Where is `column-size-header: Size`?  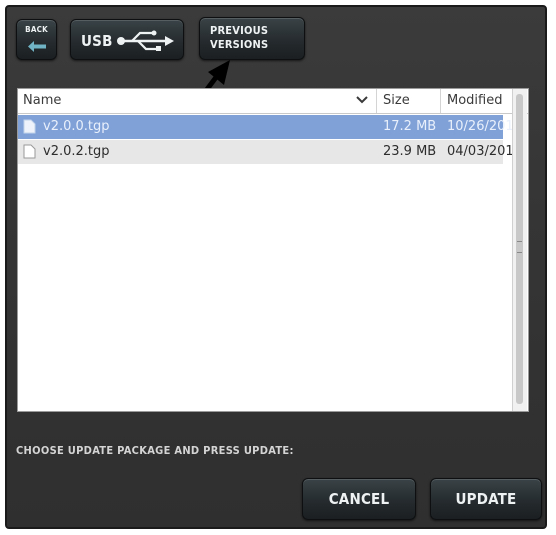
column-size-header: Size is located at coordinates (396, 100).